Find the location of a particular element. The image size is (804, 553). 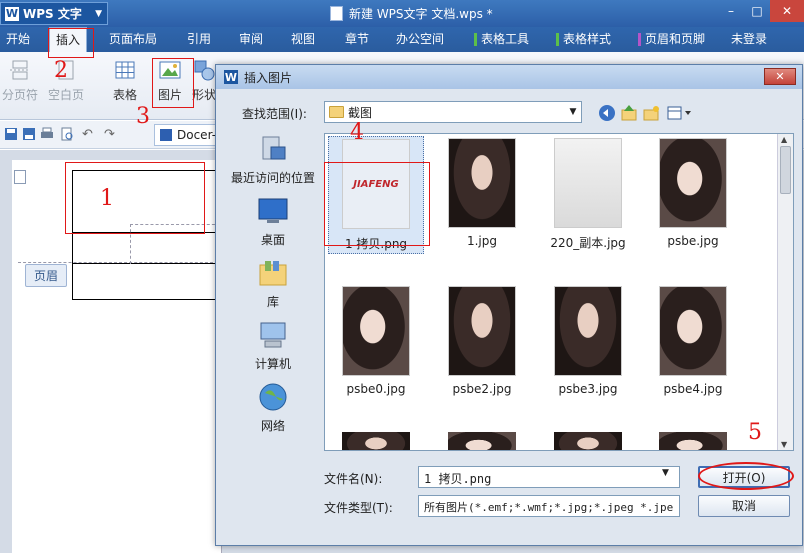

page-break-button: 分页符 is located at coordinates (20, 80).